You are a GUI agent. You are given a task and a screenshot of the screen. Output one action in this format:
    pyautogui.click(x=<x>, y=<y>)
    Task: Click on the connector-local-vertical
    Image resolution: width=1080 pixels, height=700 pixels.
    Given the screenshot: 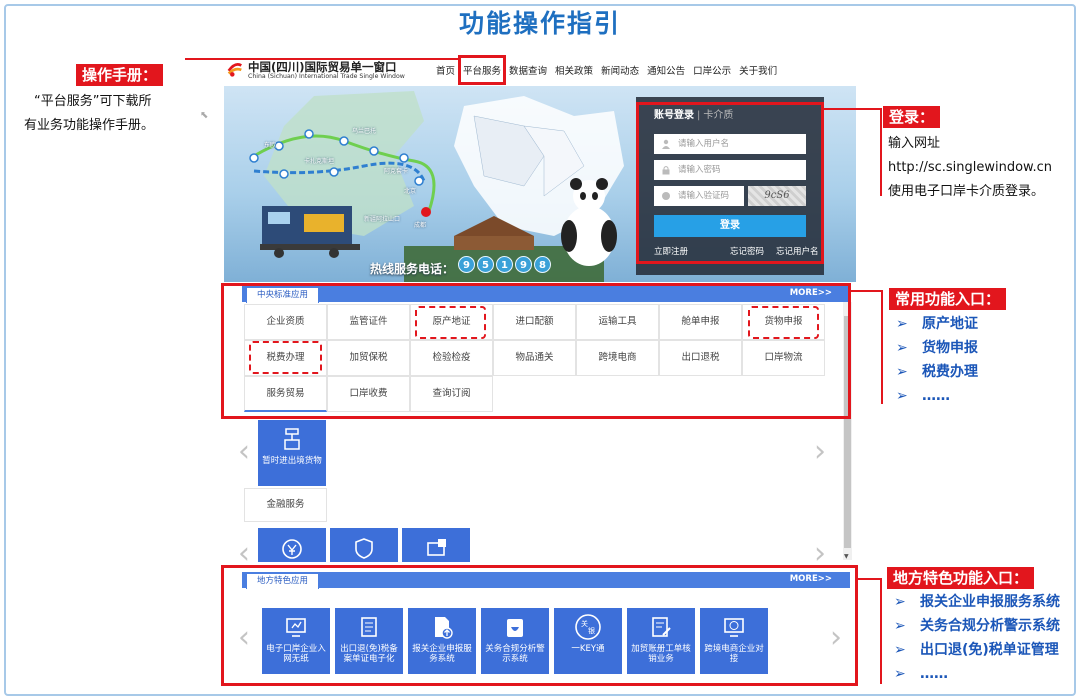 What is the action you would take?
    pyautogui.click(x=881, y=631)
    